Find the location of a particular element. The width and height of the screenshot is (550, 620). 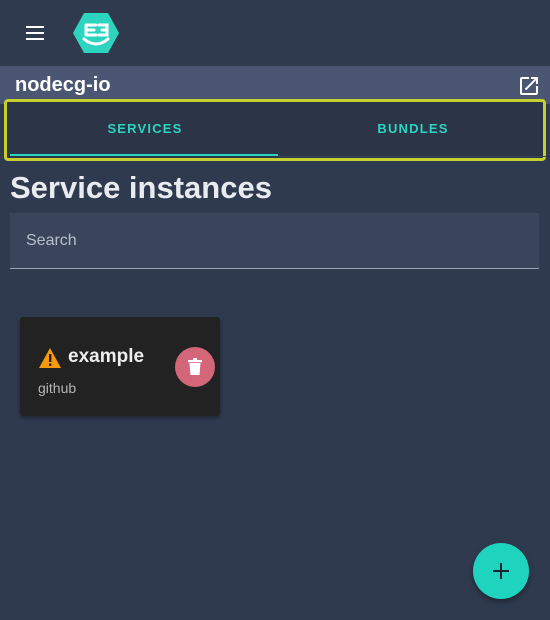

search-input is located at coordinates (274, 240).